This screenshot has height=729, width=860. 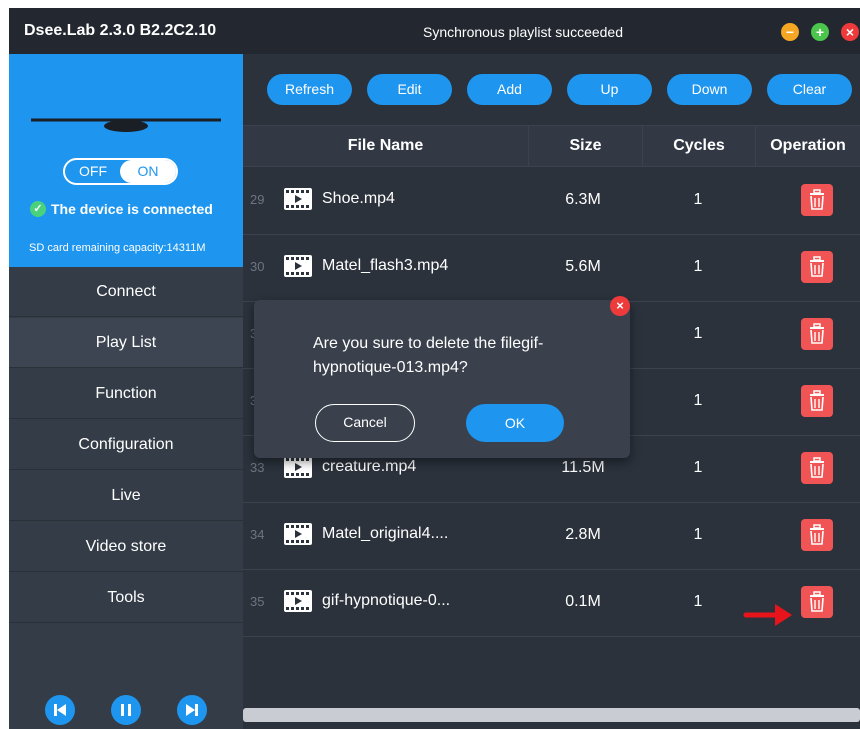 I want to click on sidebar-item-tools: Tools, so click(x=126, y=598).